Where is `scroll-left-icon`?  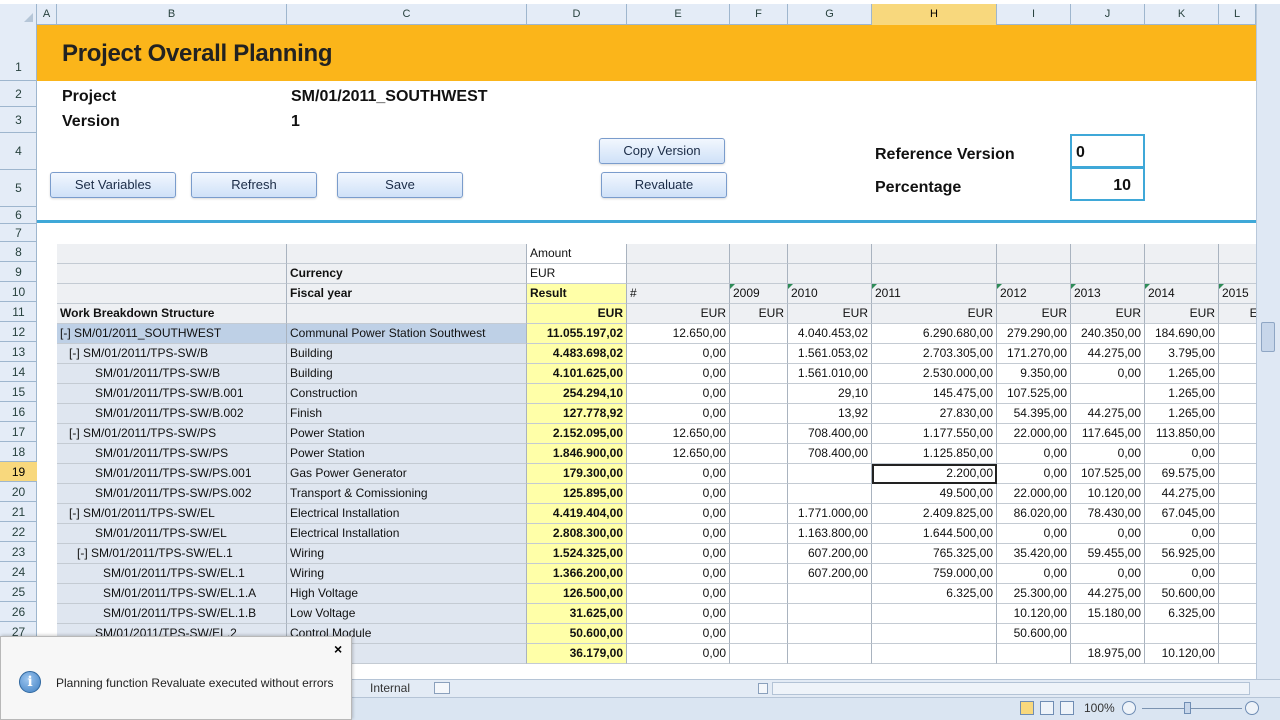 scroll-left-icon is located at coordinates (763, 688).